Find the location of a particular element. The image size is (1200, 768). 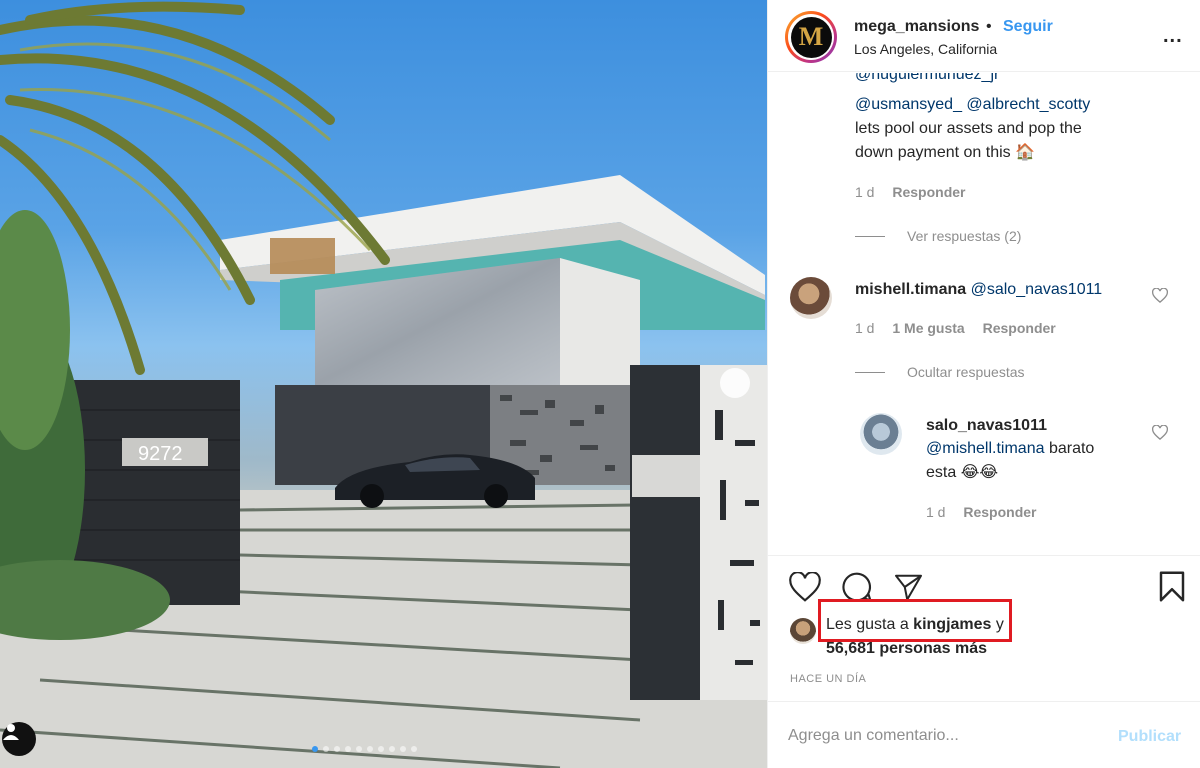

profile-avatar: M is located at coordinates (811, 37).